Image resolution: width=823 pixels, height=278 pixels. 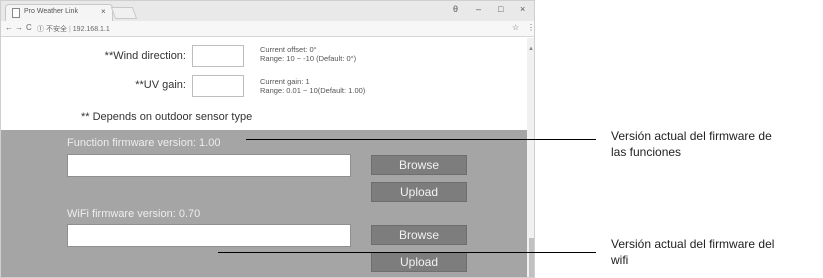 What do you see at coordinates (421, 139) in the screenshot?
I see `function-callout-line` at bounding box center [421, 139].